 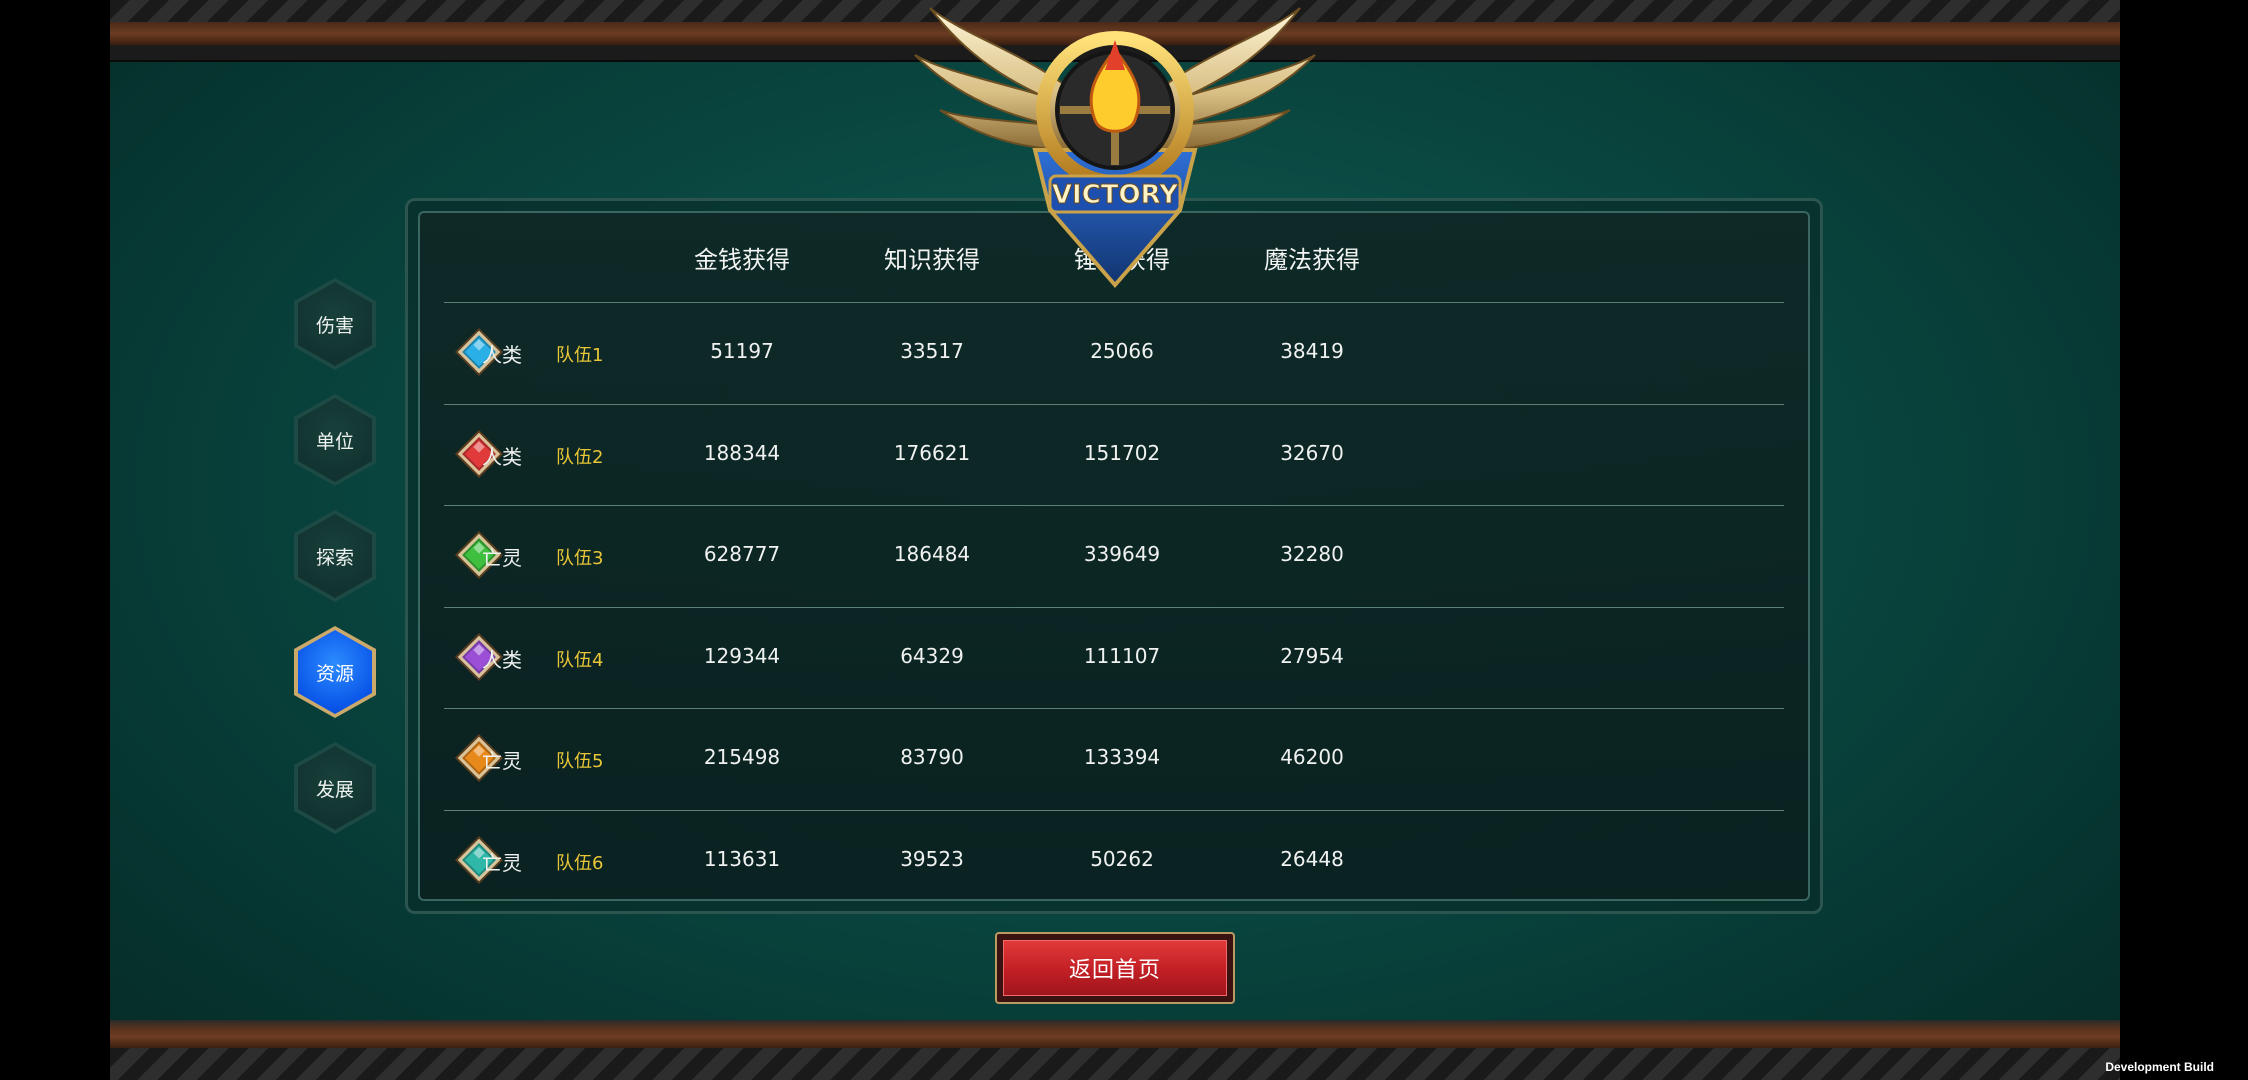 I want to click on team-label: 队伍4, so click(x=580, y=660).